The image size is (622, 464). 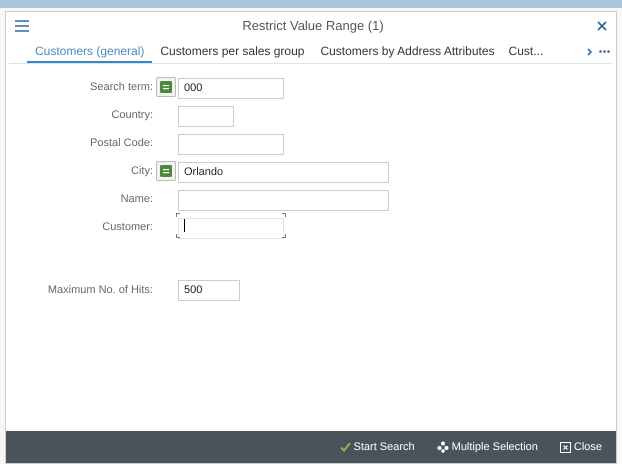 I want to click on footer-button: Multiple Selection, so click(x=487, y=447).